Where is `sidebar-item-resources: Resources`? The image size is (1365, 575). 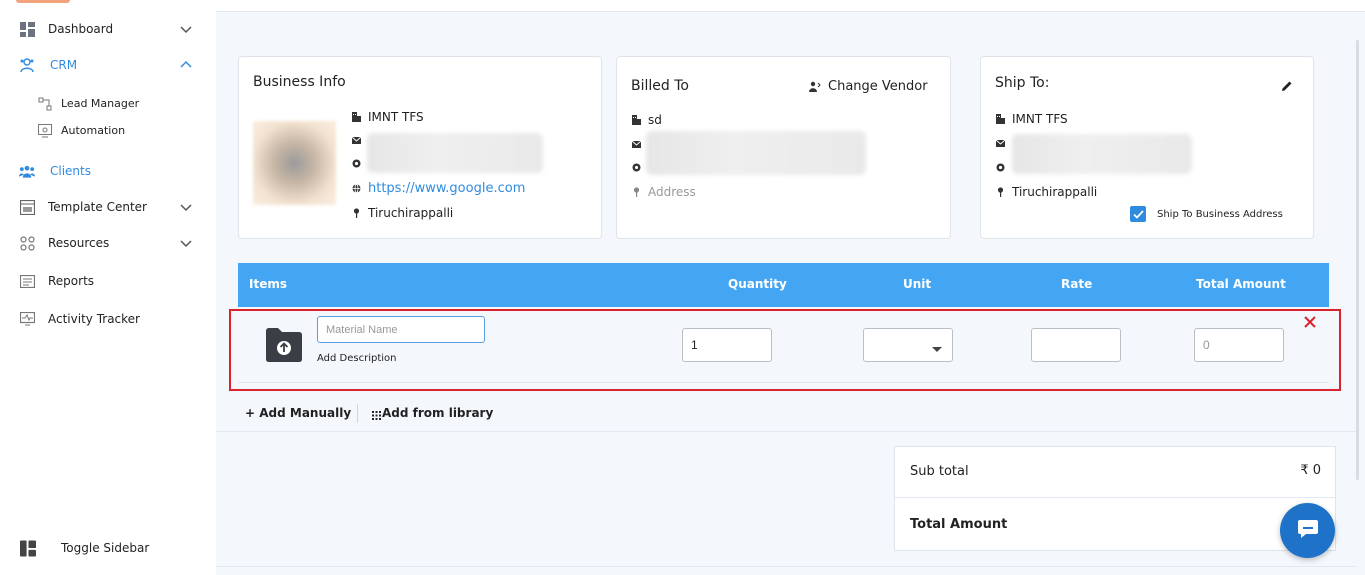 sidebar-item-resources: Resources is located at coordinates (108, 243).